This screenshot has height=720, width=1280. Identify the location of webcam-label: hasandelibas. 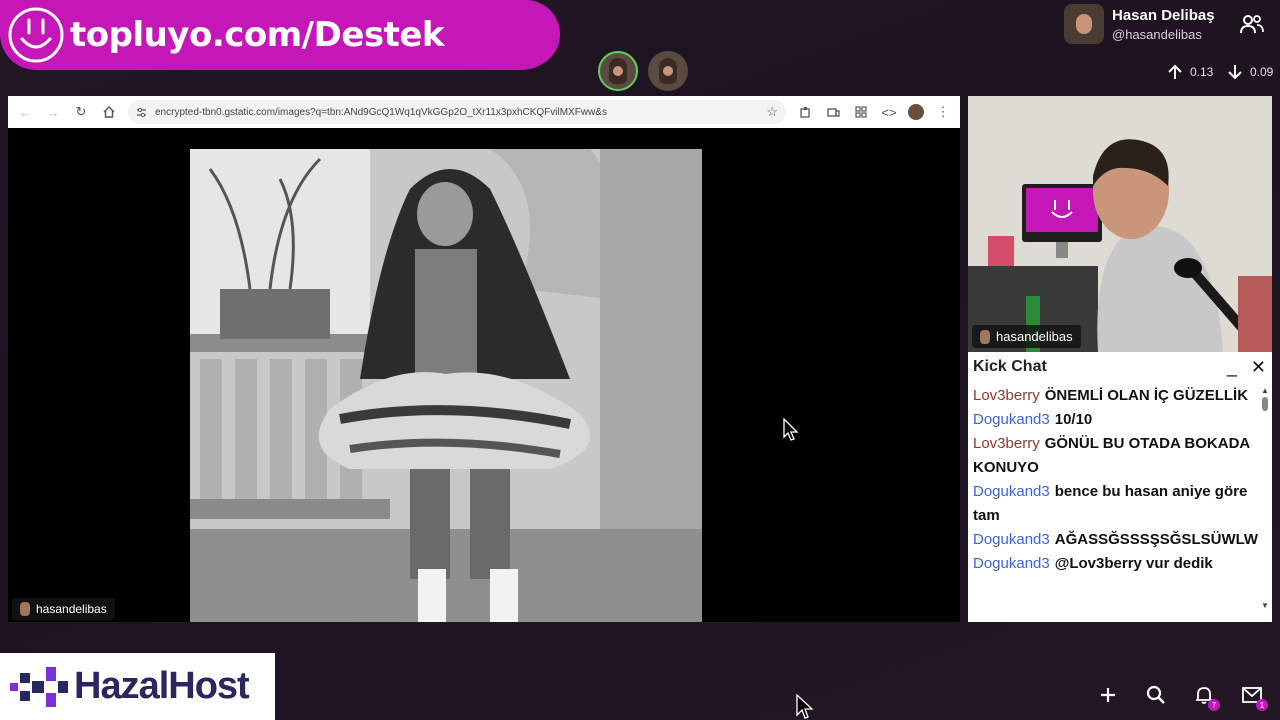
(1026, 336).